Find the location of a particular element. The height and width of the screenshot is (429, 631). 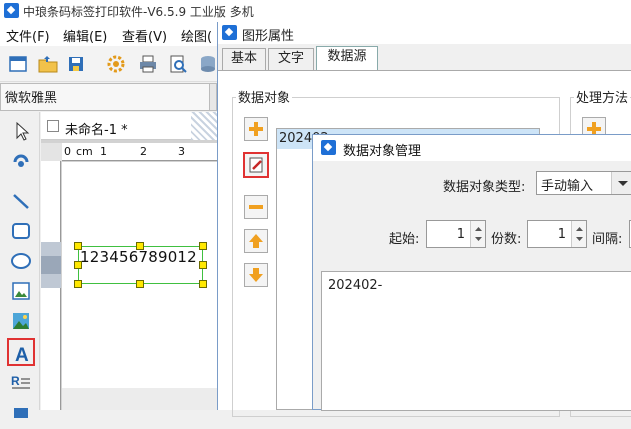

left-toolbox: A R is located at coordinates (20, 265).